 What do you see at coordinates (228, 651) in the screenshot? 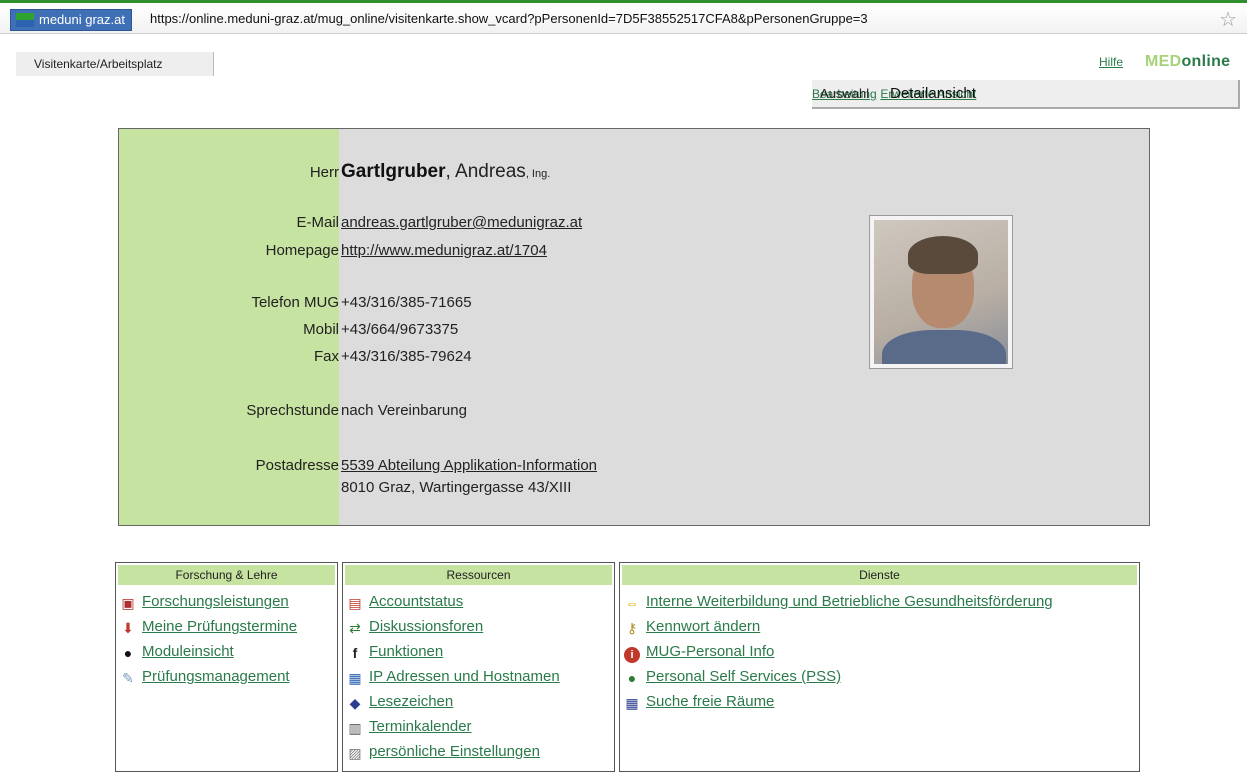
I see `menu-item-moduleinsicht: ● Moduleinsicht` at bounding box center [228, 651].